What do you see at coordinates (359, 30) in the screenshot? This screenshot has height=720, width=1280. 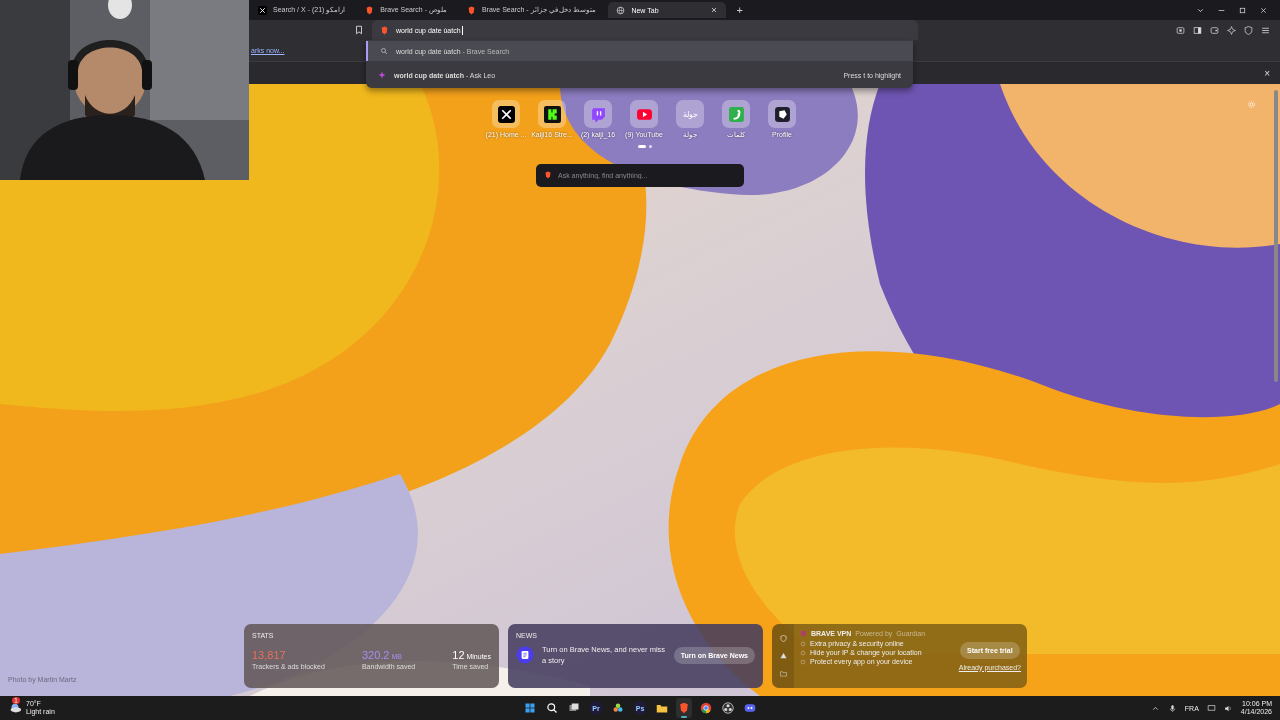 I see `bookmark-icon` at bounding box center [359, 30].